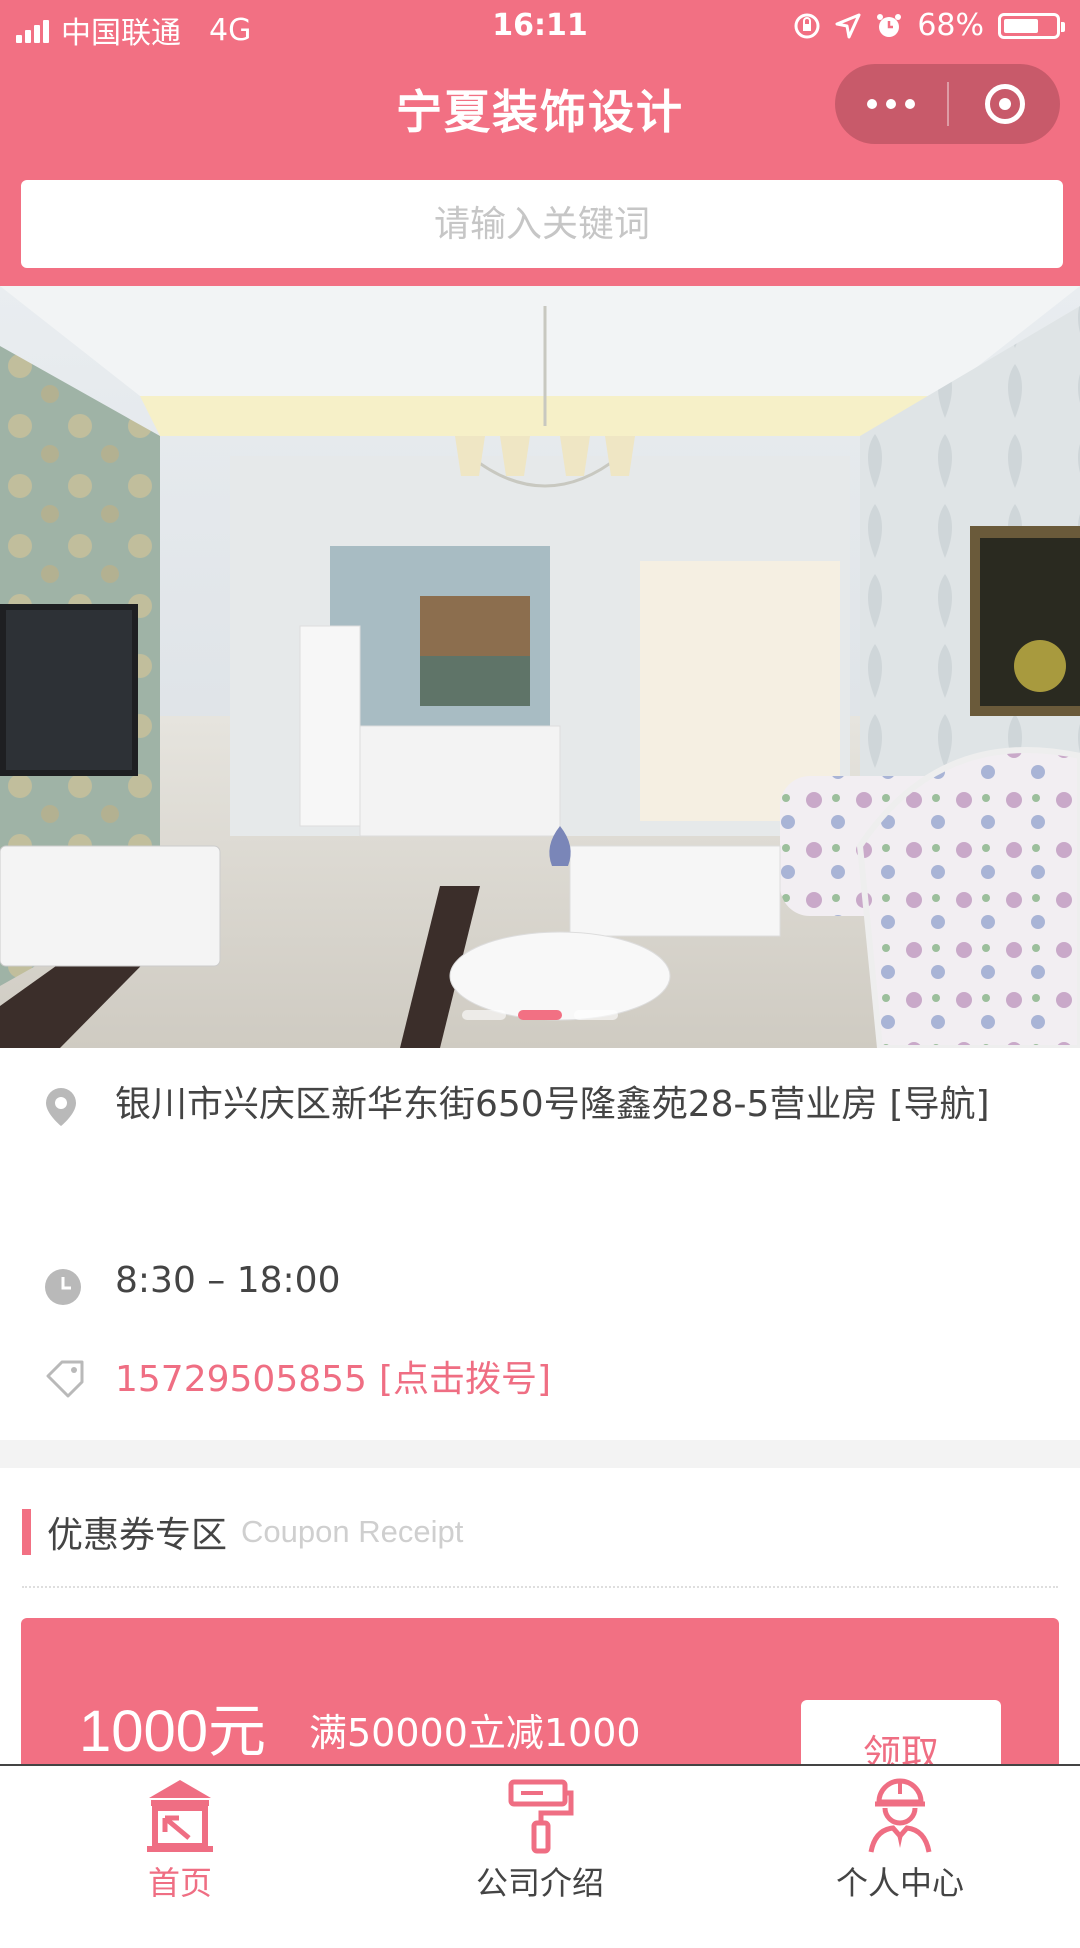  Describe the element at coordinates (465, 1379) in the screenshot. I see `call-link: [点击拨号]` at that location.